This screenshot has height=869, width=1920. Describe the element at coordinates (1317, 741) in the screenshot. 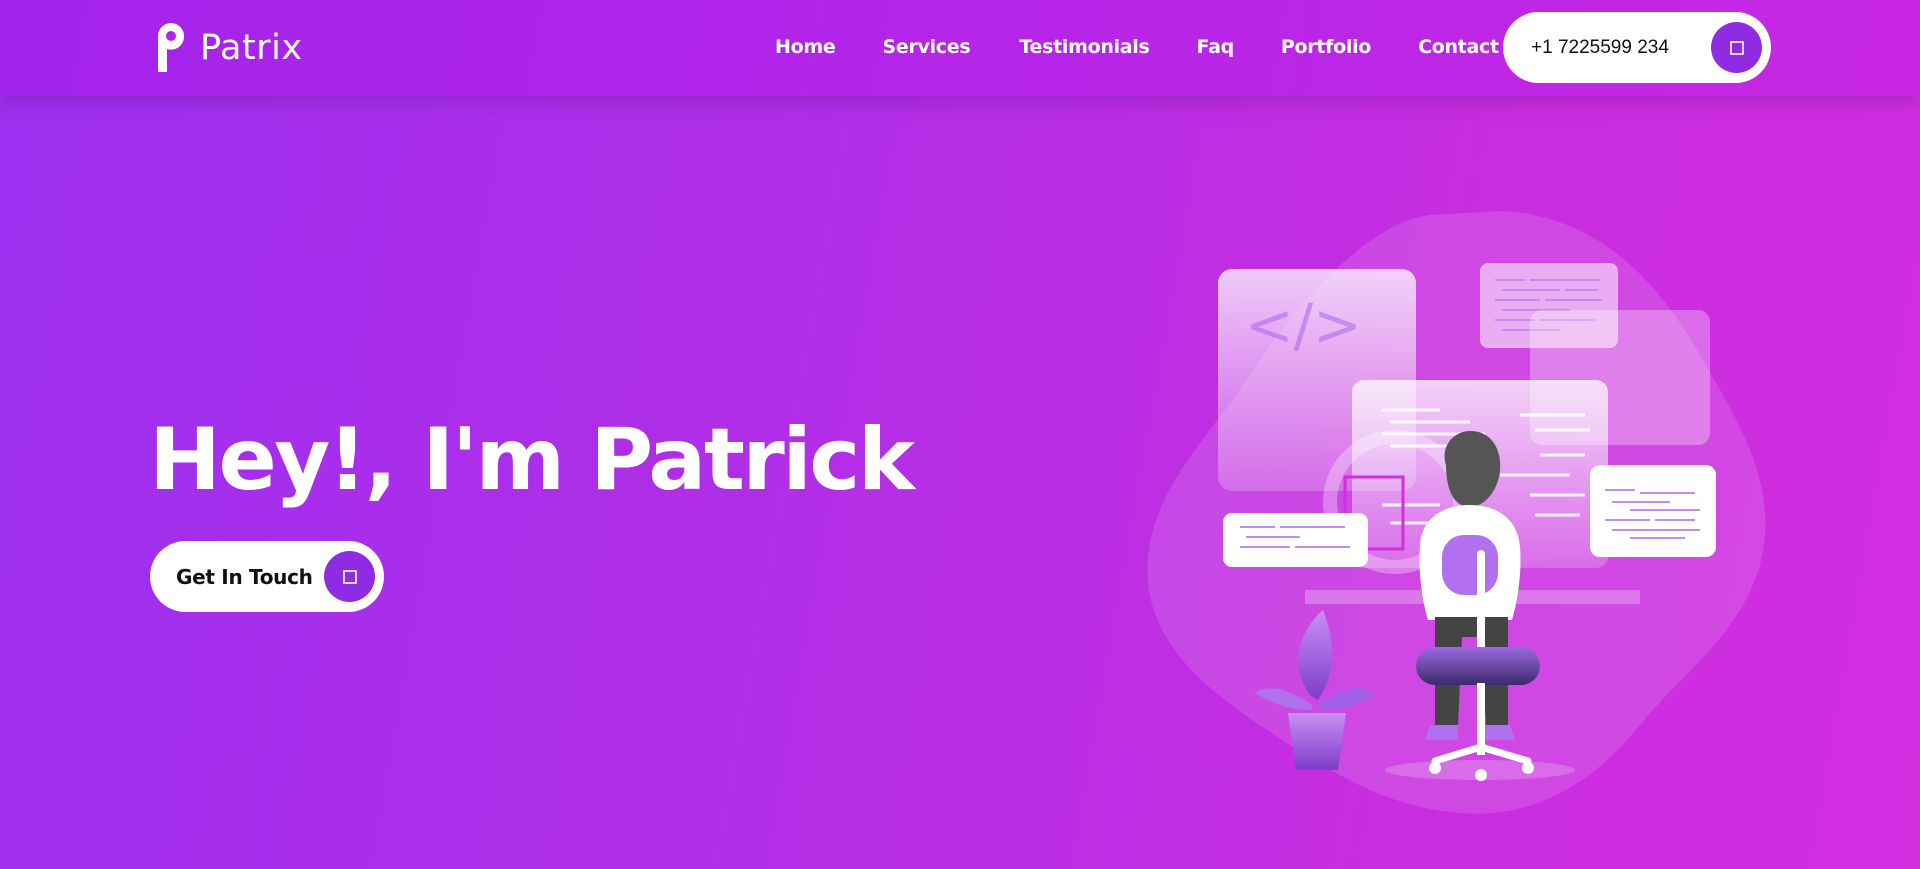

I see `plant-pot` at that location.